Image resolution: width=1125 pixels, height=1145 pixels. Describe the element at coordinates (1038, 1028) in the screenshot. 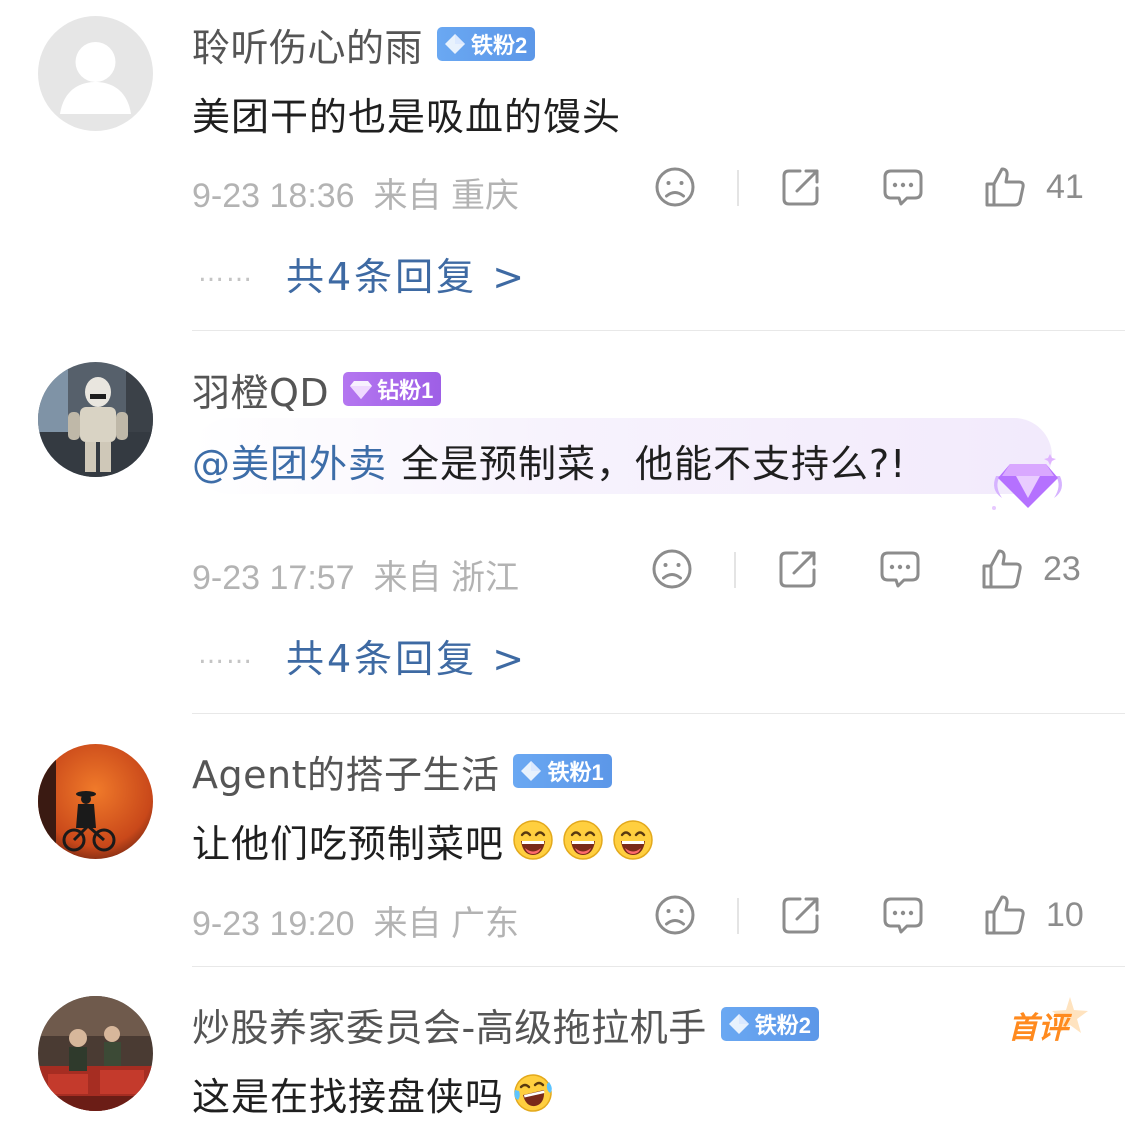

I see `first-comment-tag: 首评` at that location.